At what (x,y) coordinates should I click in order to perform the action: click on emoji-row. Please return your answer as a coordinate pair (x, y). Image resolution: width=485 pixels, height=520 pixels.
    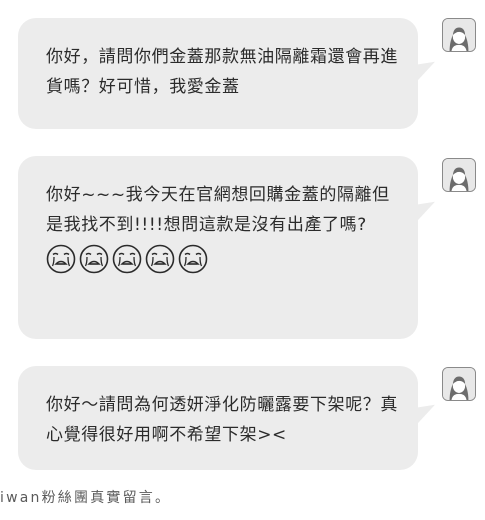
    Looking at the image, I should click on (222, 259).